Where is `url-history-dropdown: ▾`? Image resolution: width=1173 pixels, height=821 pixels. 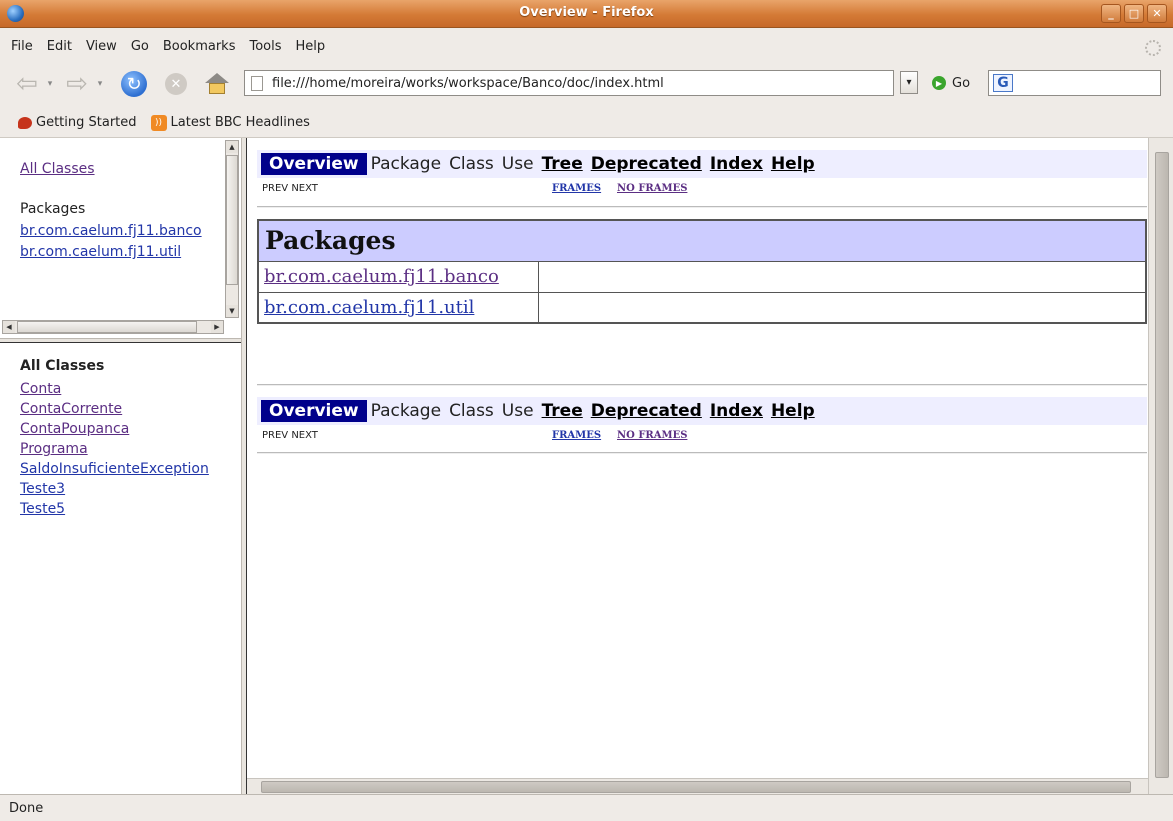
url-history-dropdown: ▾ is located at coordinates (909, 82).